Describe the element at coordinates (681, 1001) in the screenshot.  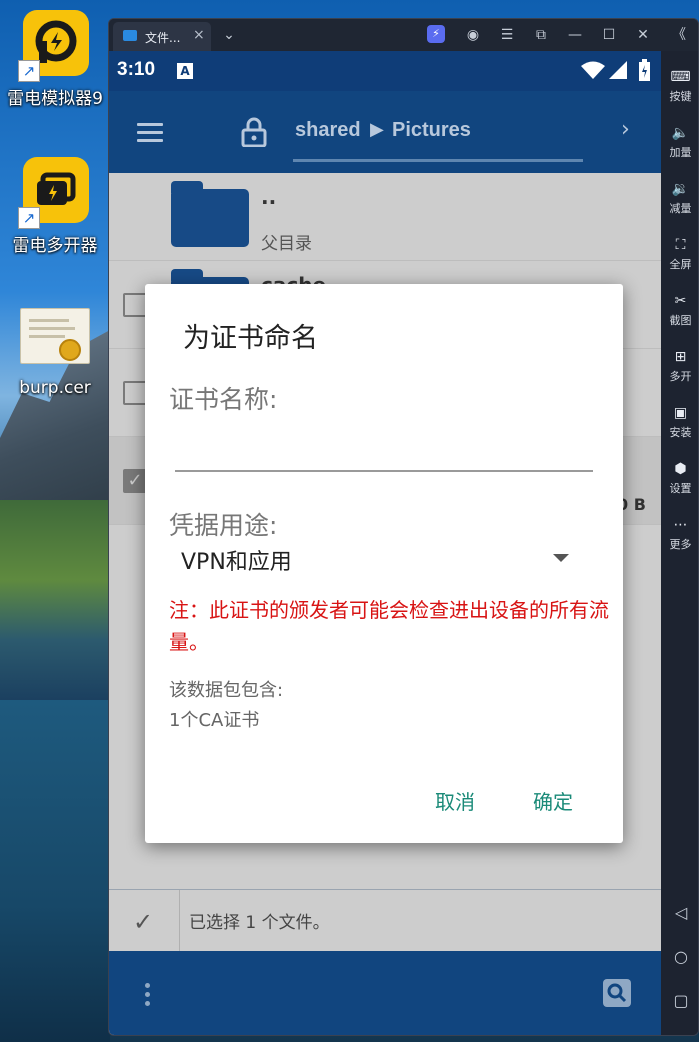
I see `recents-icon: ▢` at that location.